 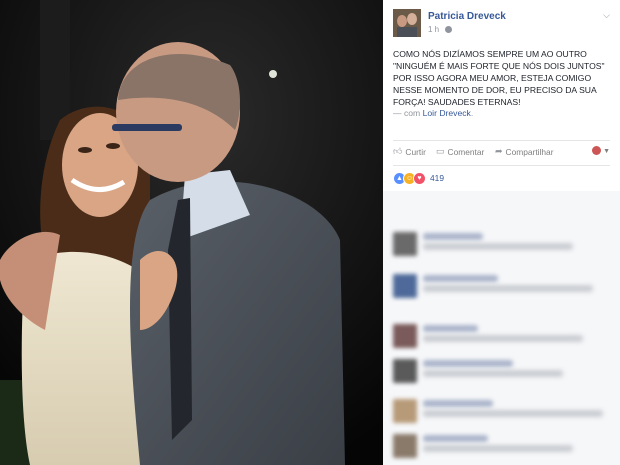 I want to click on reaction-count: 419, so click(x=437, y=178).